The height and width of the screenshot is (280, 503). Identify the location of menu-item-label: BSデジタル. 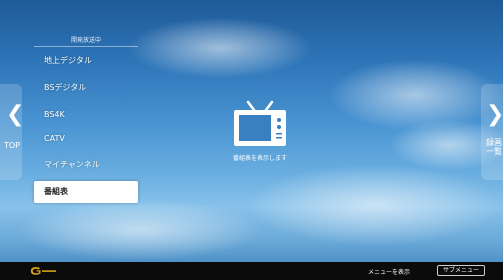
(65, 87).